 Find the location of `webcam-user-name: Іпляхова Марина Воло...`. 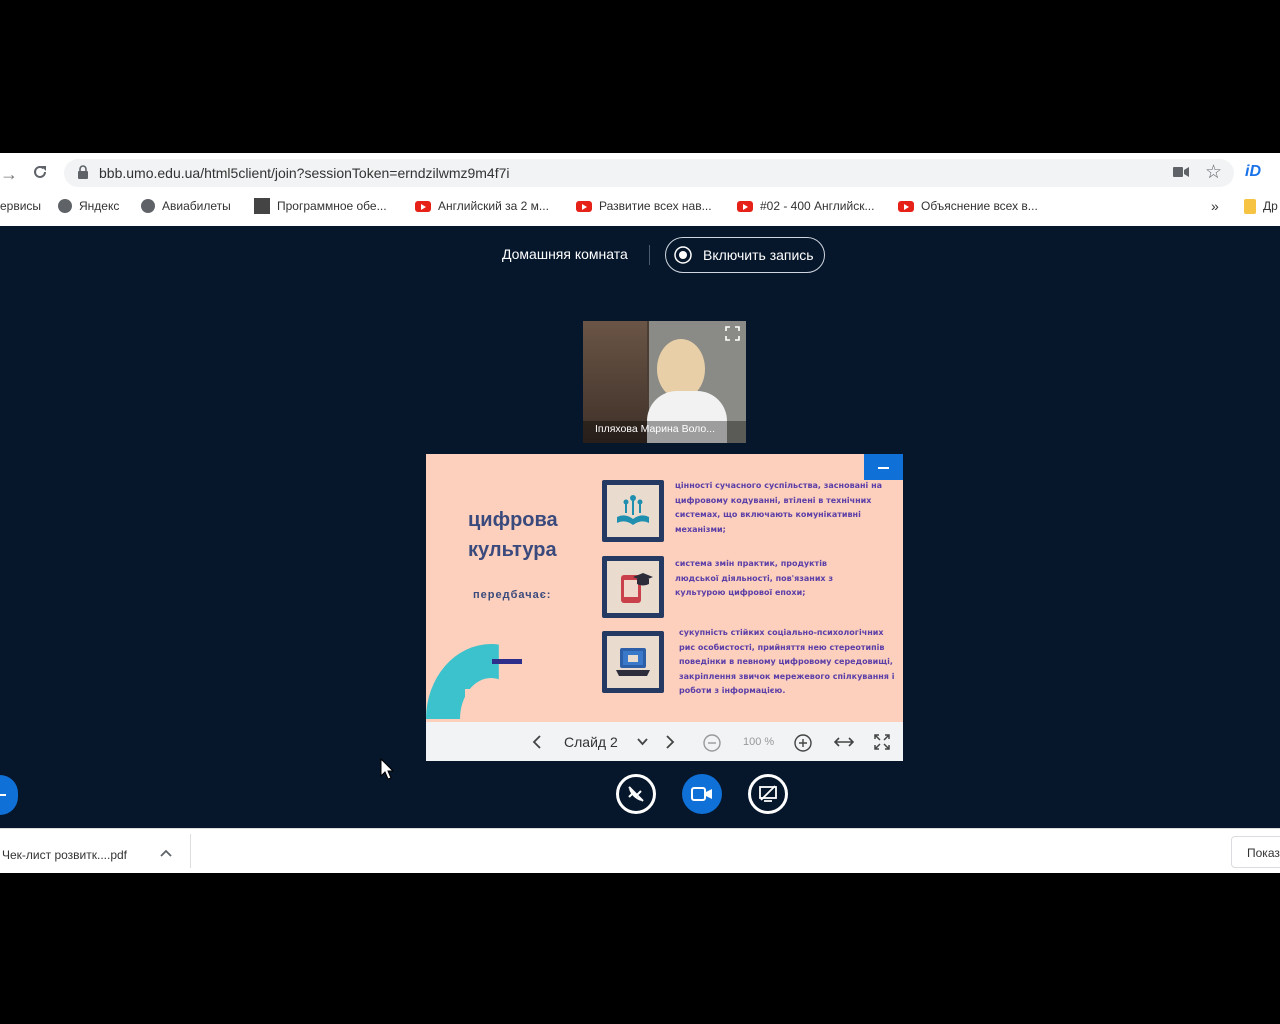

webcam-user-name: Іпляхова Марина Воло... is located at coordinates (655, 429).